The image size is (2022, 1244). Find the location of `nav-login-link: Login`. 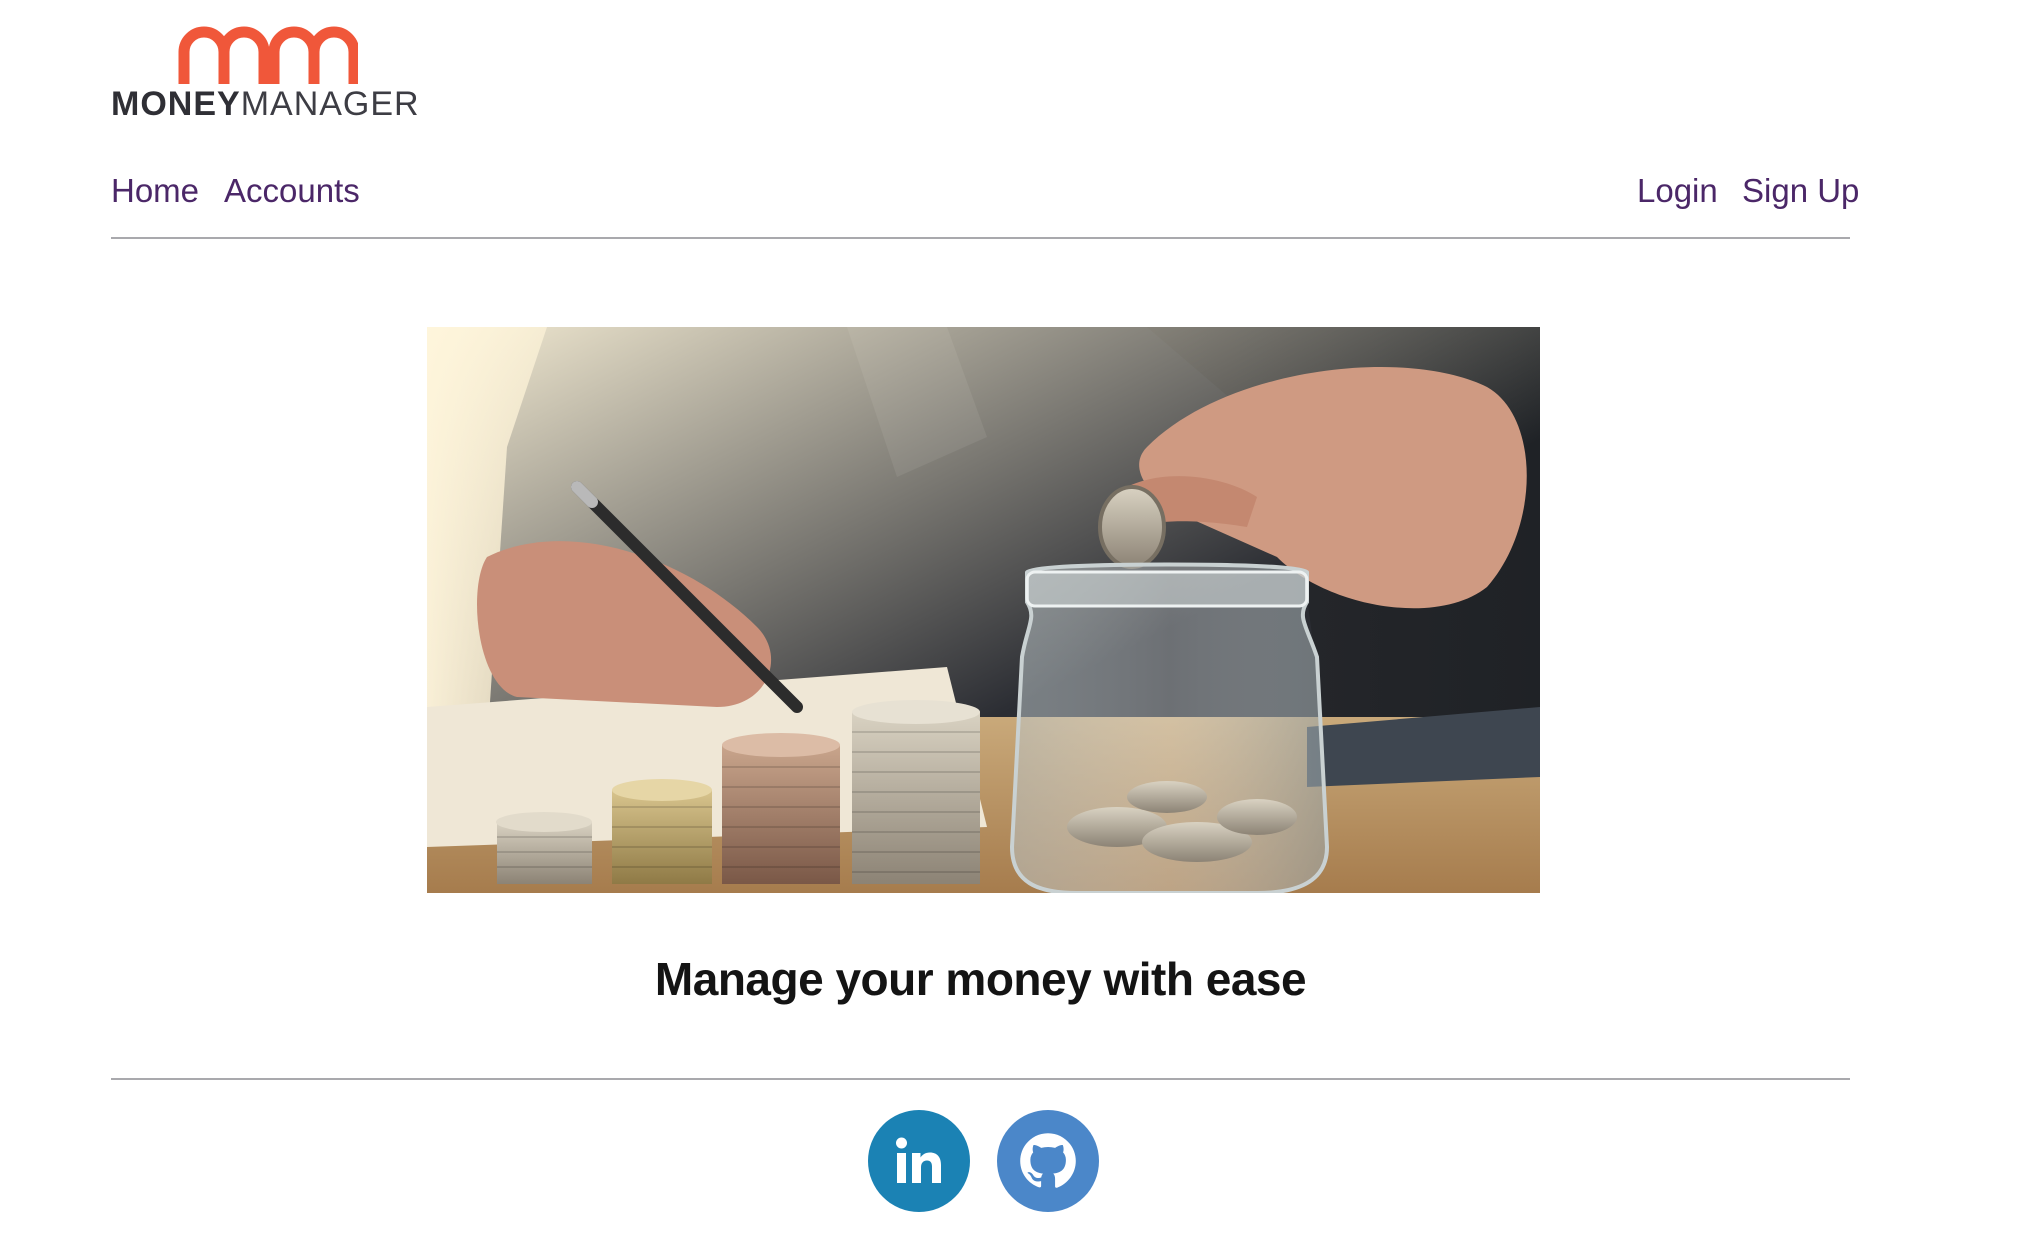

nav-login-link: Login is located at coordinates (1677, 191).